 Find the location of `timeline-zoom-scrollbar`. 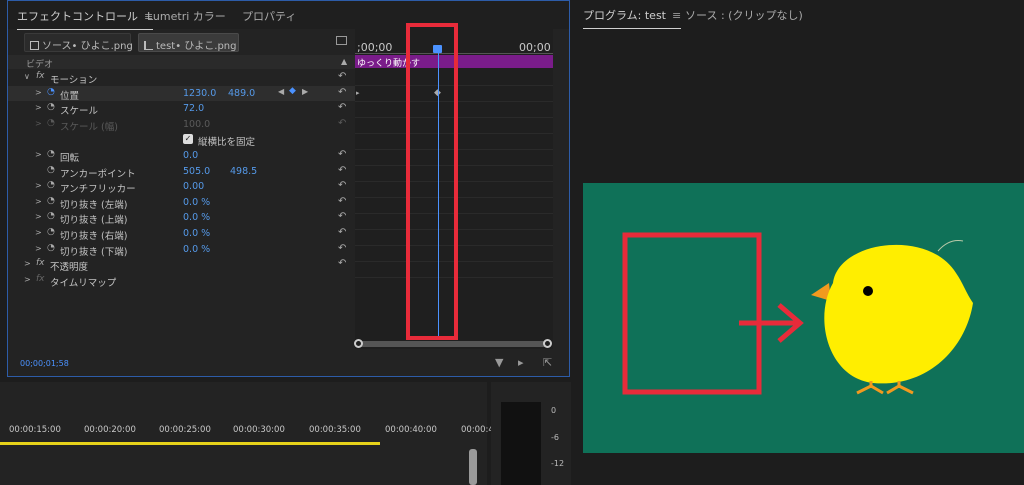

timeline-zoom-scrollbar is located at coordinates (453, 343).